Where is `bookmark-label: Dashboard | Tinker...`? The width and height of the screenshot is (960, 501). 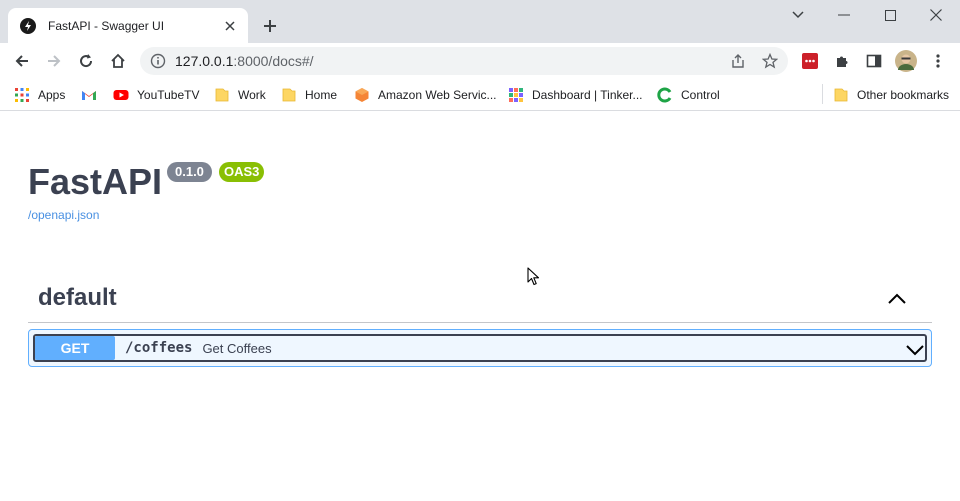 bookmark-label: Dashboard | Tinker... is located at coordinates (587, 95).